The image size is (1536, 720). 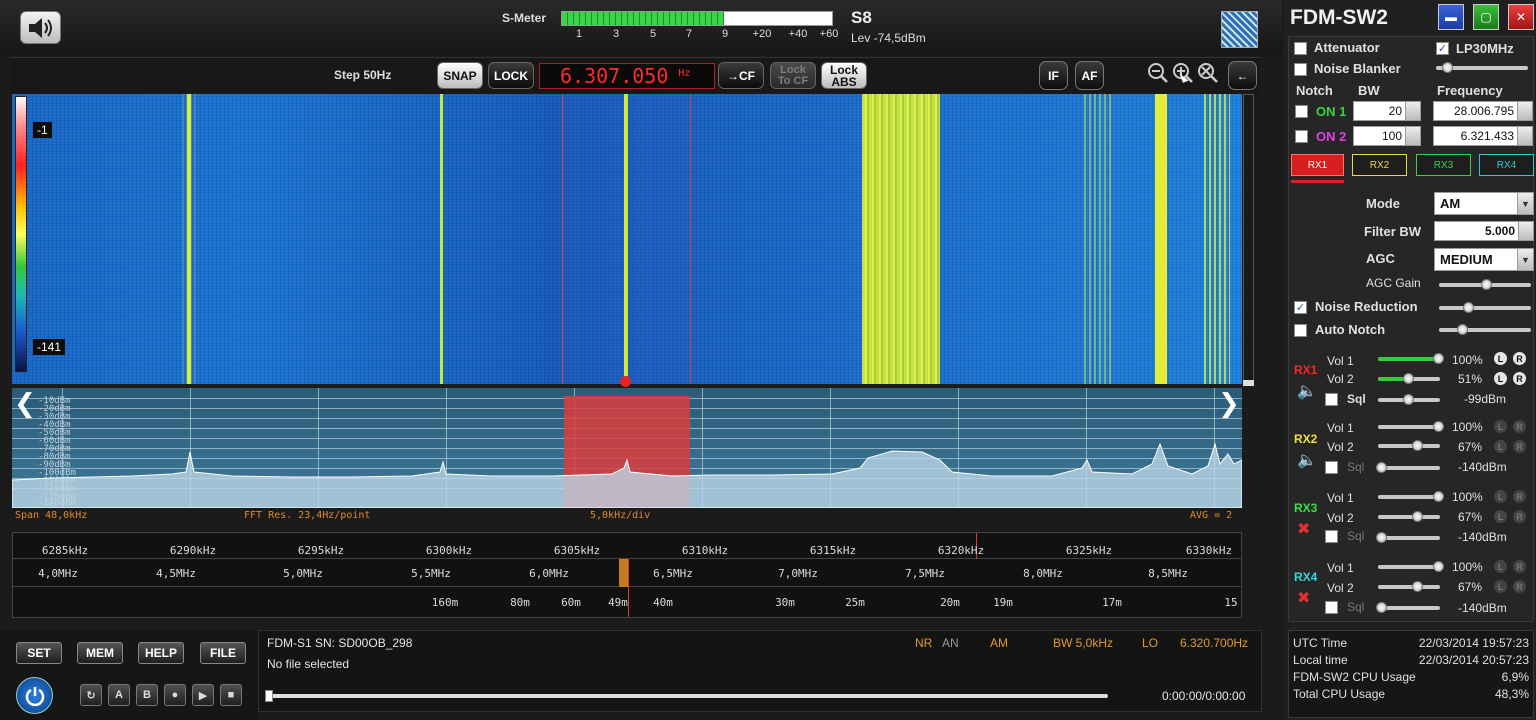 What do you see at coordinates (1411, 566) in the screenshot?
I see `rx4-vol1-slider` at bounding box center [1411, 566].